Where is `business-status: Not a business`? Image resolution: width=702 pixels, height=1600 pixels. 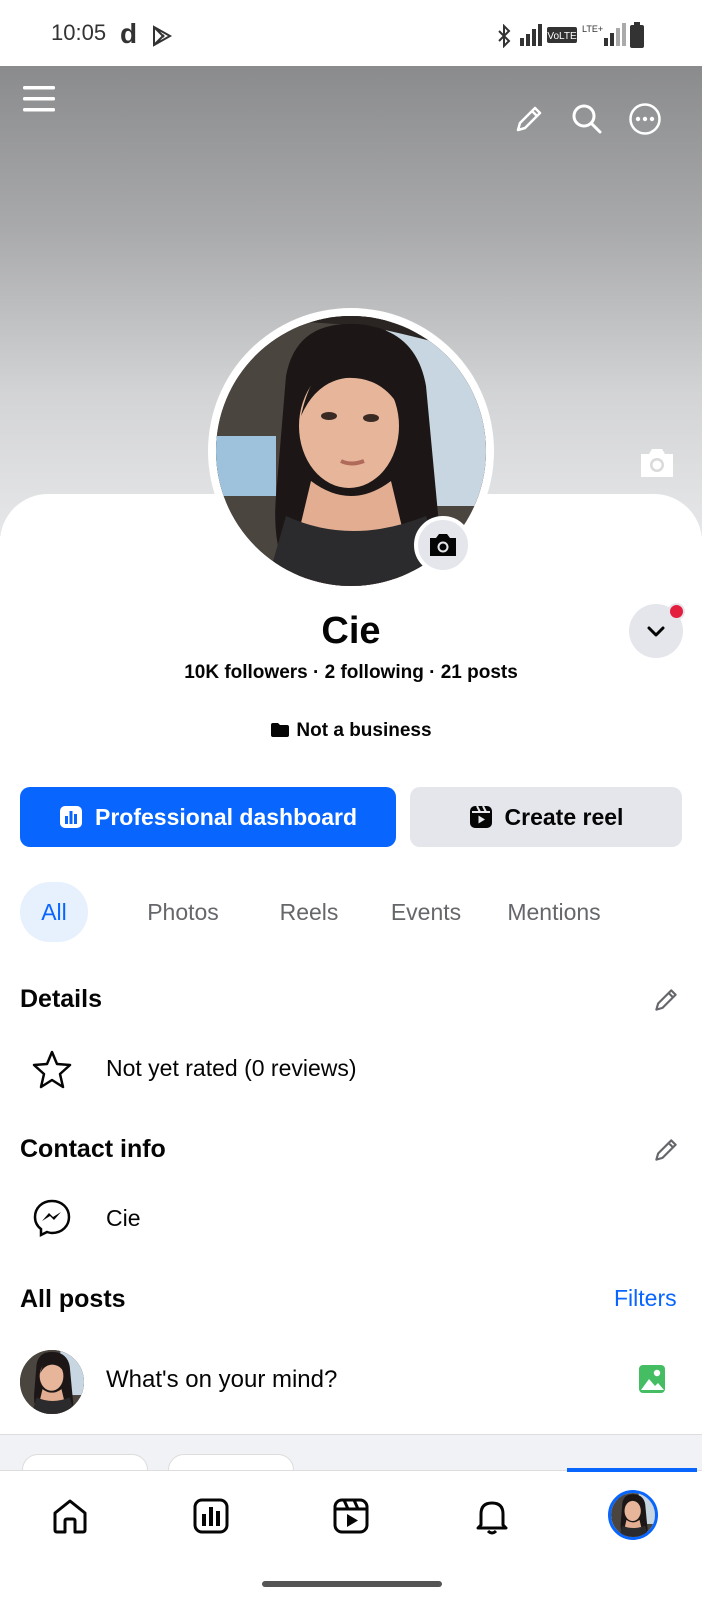
business-status: Not a business is located at coordinates (351, 731).